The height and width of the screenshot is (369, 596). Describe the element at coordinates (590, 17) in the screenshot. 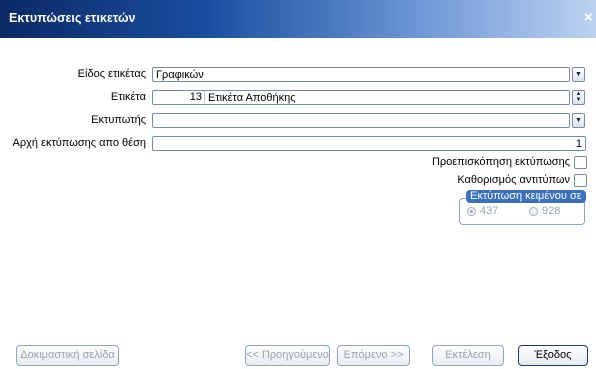

I see `close-icon: ×` at that location.